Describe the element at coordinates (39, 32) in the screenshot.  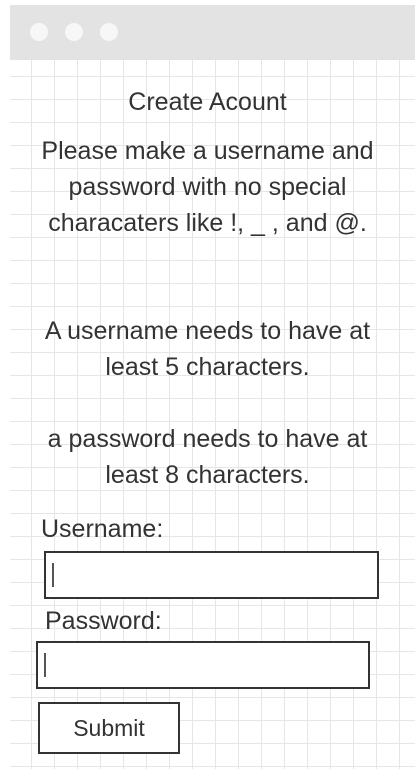
I see `window-close-button` at that location.